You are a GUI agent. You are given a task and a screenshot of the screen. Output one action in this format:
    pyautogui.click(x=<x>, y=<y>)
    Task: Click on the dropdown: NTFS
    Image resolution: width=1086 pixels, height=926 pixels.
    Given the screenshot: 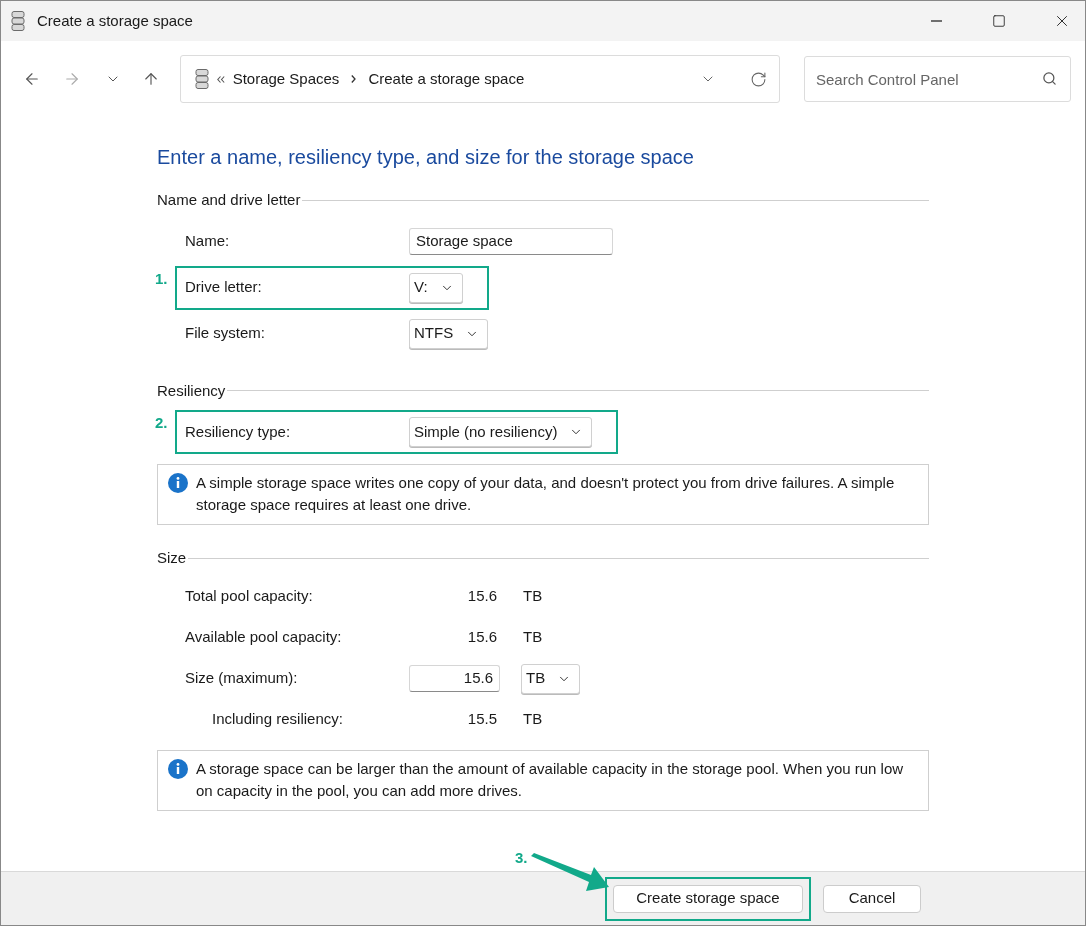 What is the action you would take?
    pyautogui.click(x=449, y=333)
    